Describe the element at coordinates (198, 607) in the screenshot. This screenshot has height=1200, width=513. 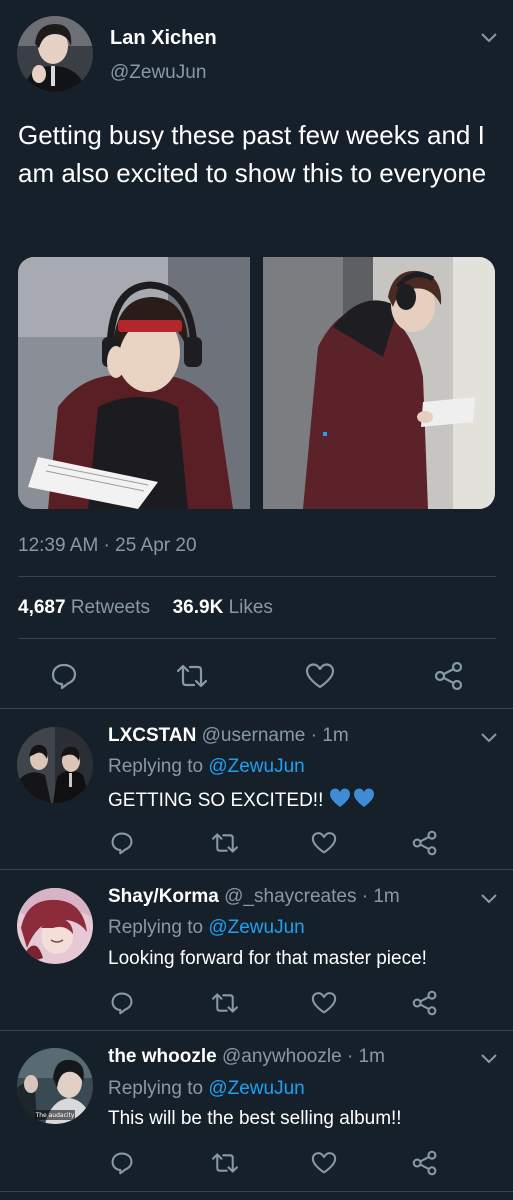
I see `likes-count: 36.9K` at that location.